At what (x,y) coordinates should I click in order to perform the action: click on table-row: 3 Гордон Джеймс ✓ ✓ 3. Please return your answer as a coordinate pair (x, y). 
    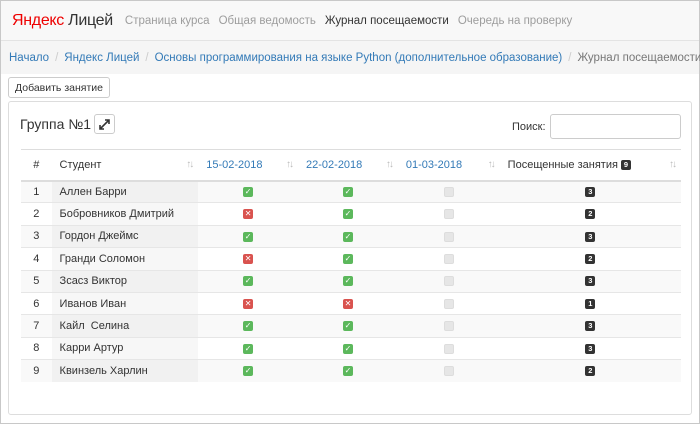
    Looking at the image, I should click on (351, 236).